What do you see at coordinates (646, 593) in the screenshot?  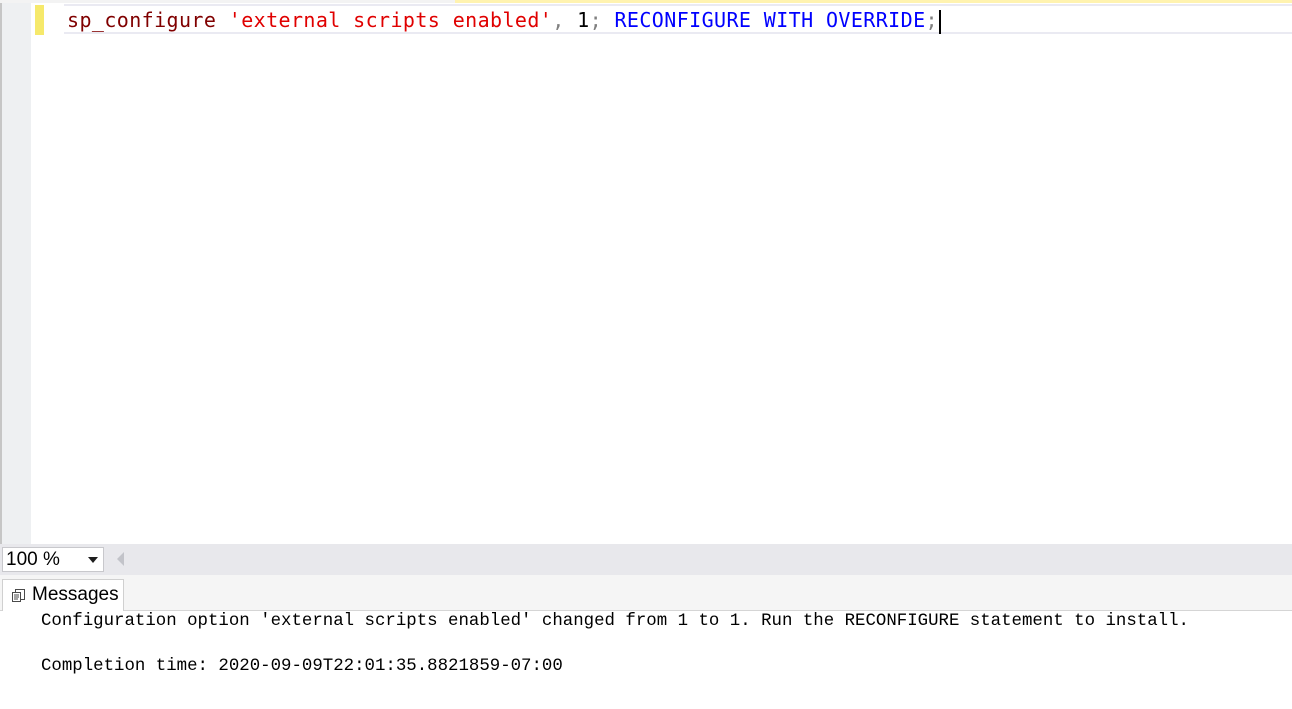 I see `results-tab-strip: Messages` at bounding box center [646, 593].